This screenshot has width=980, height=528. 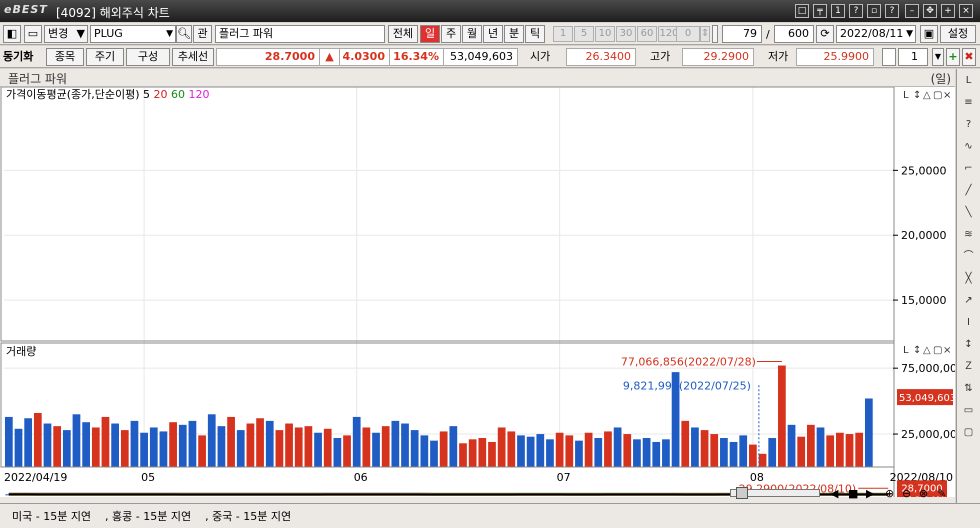 What do you see at coordinates (968, 124) in the screenshot?
I see `drawing-tool-2-icon: ?` at bounding box center [968, 124].